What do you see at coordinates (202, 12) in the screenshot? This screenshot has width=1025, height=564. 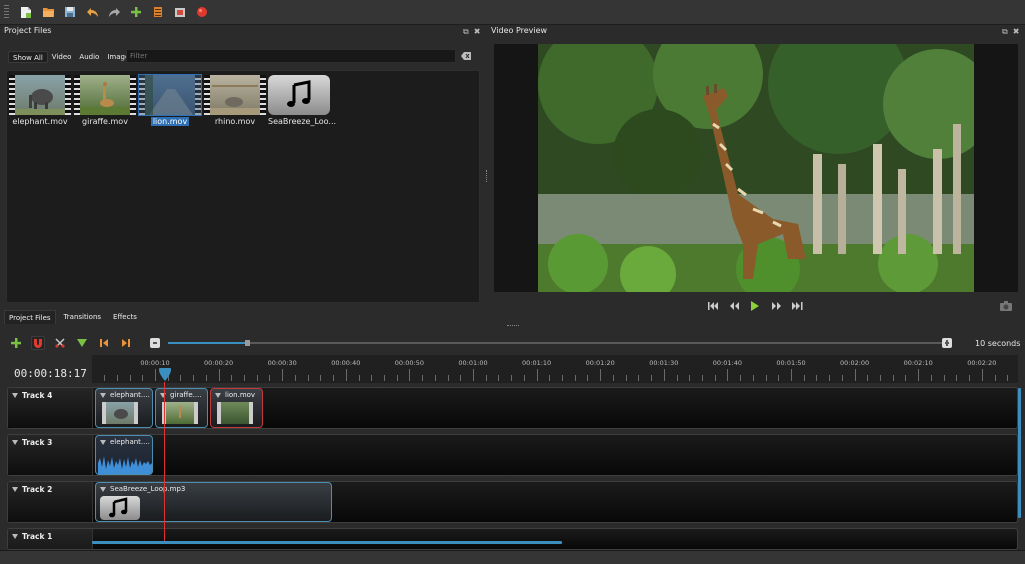 I see `record-icon` at bounding box center [202, 12].